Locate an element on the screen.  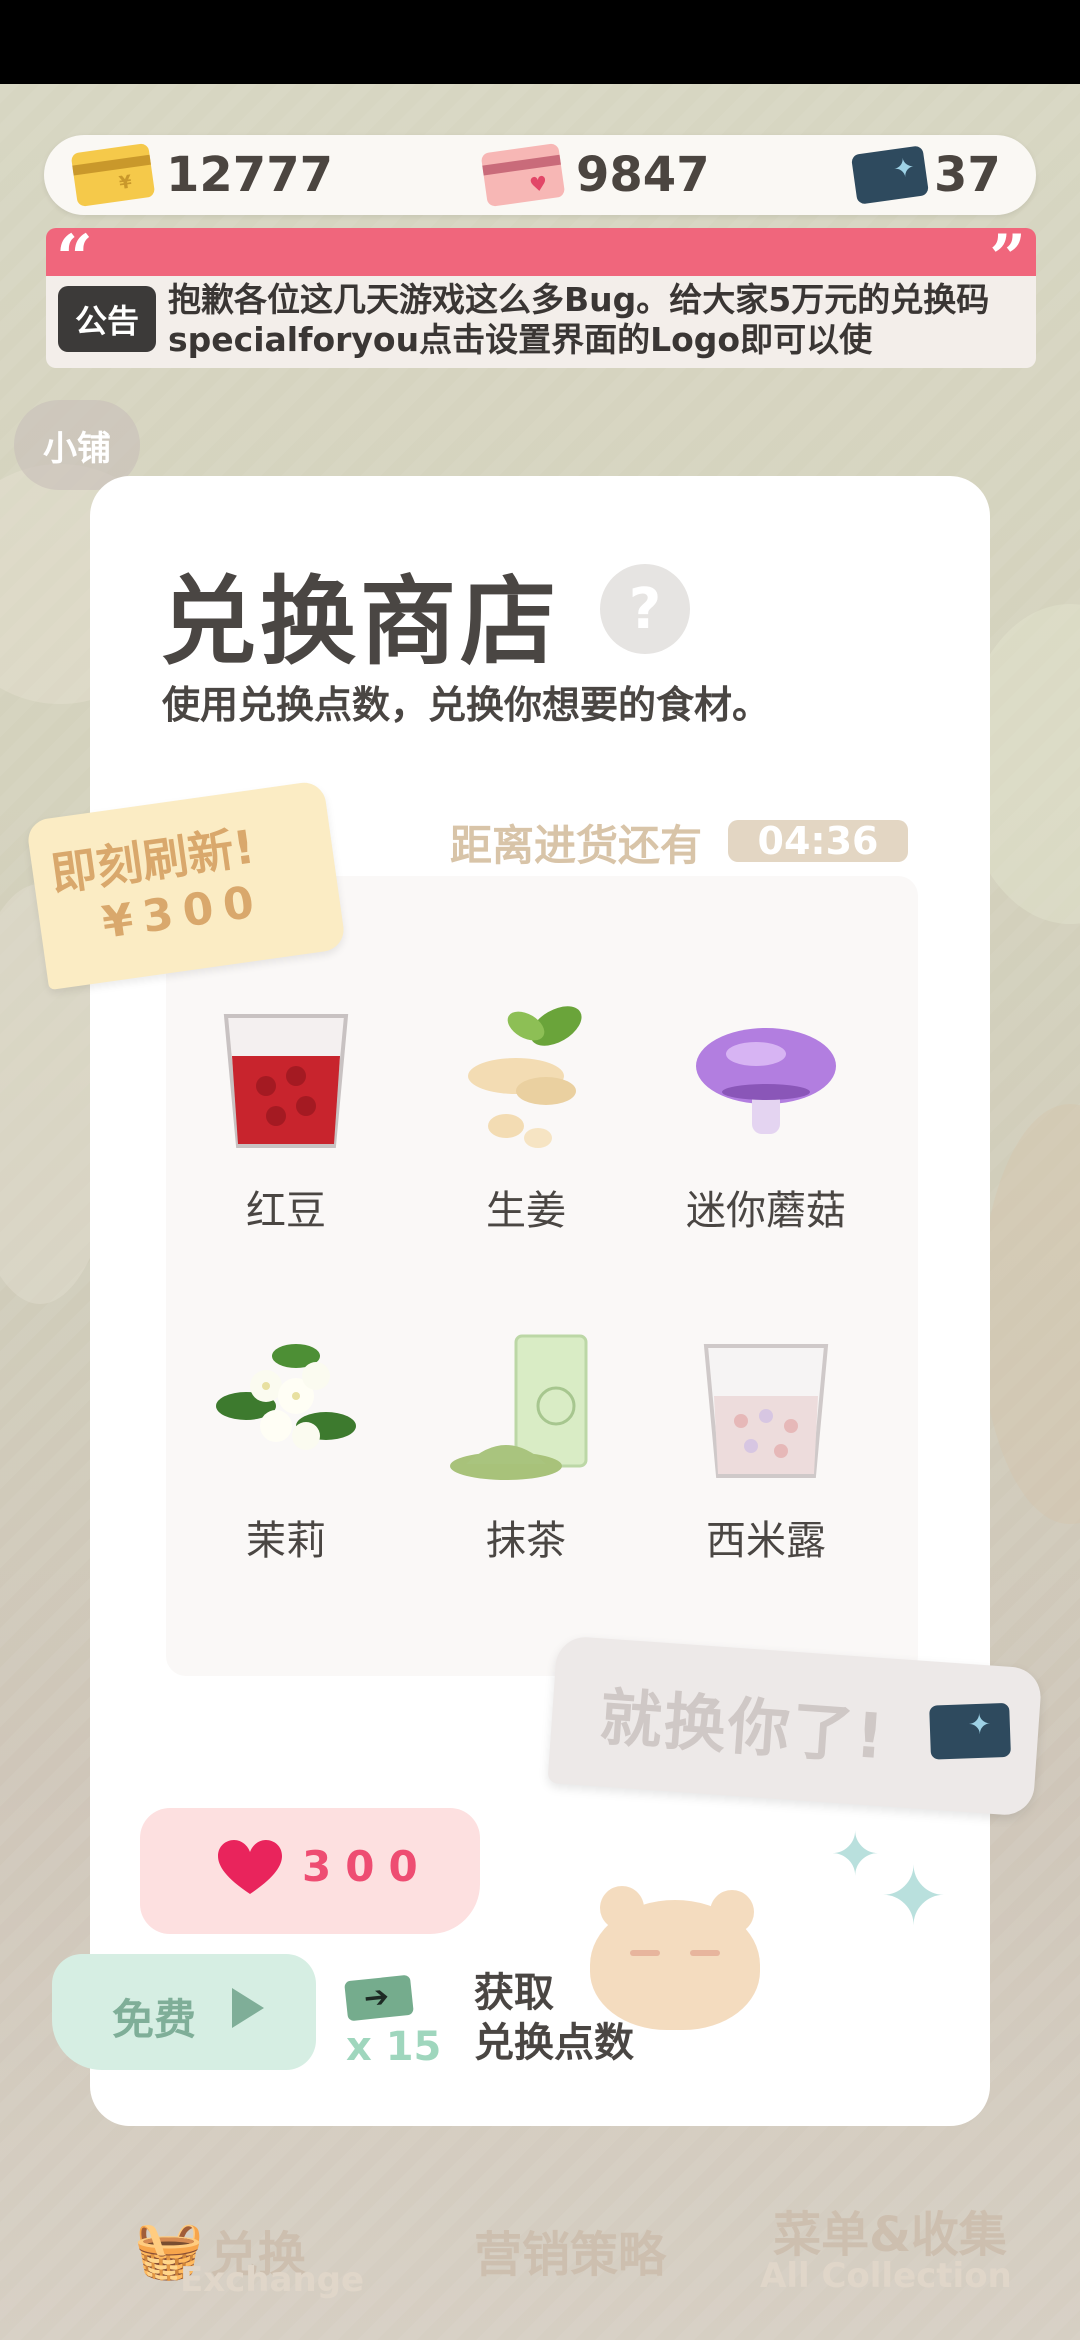
item-ginger: 生姜 is located at coordinates (526, 1116).